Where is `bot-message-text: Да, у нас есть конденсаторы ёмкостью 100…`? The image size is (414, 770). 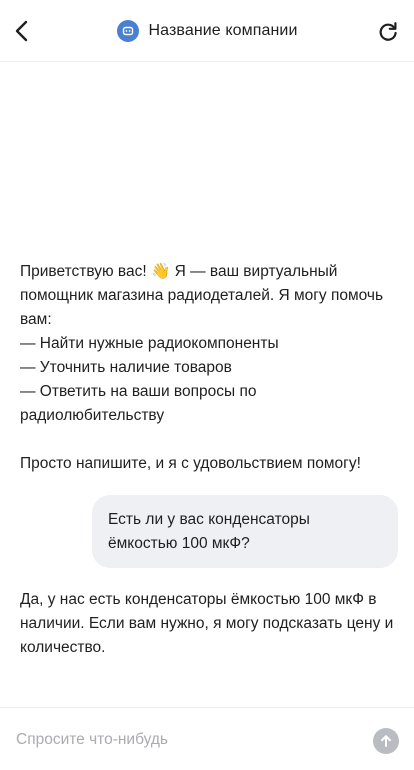 bot-message-text: Да, у нас есть конденсаторы ёмкостью 100… is located at coordinates (207, 623).